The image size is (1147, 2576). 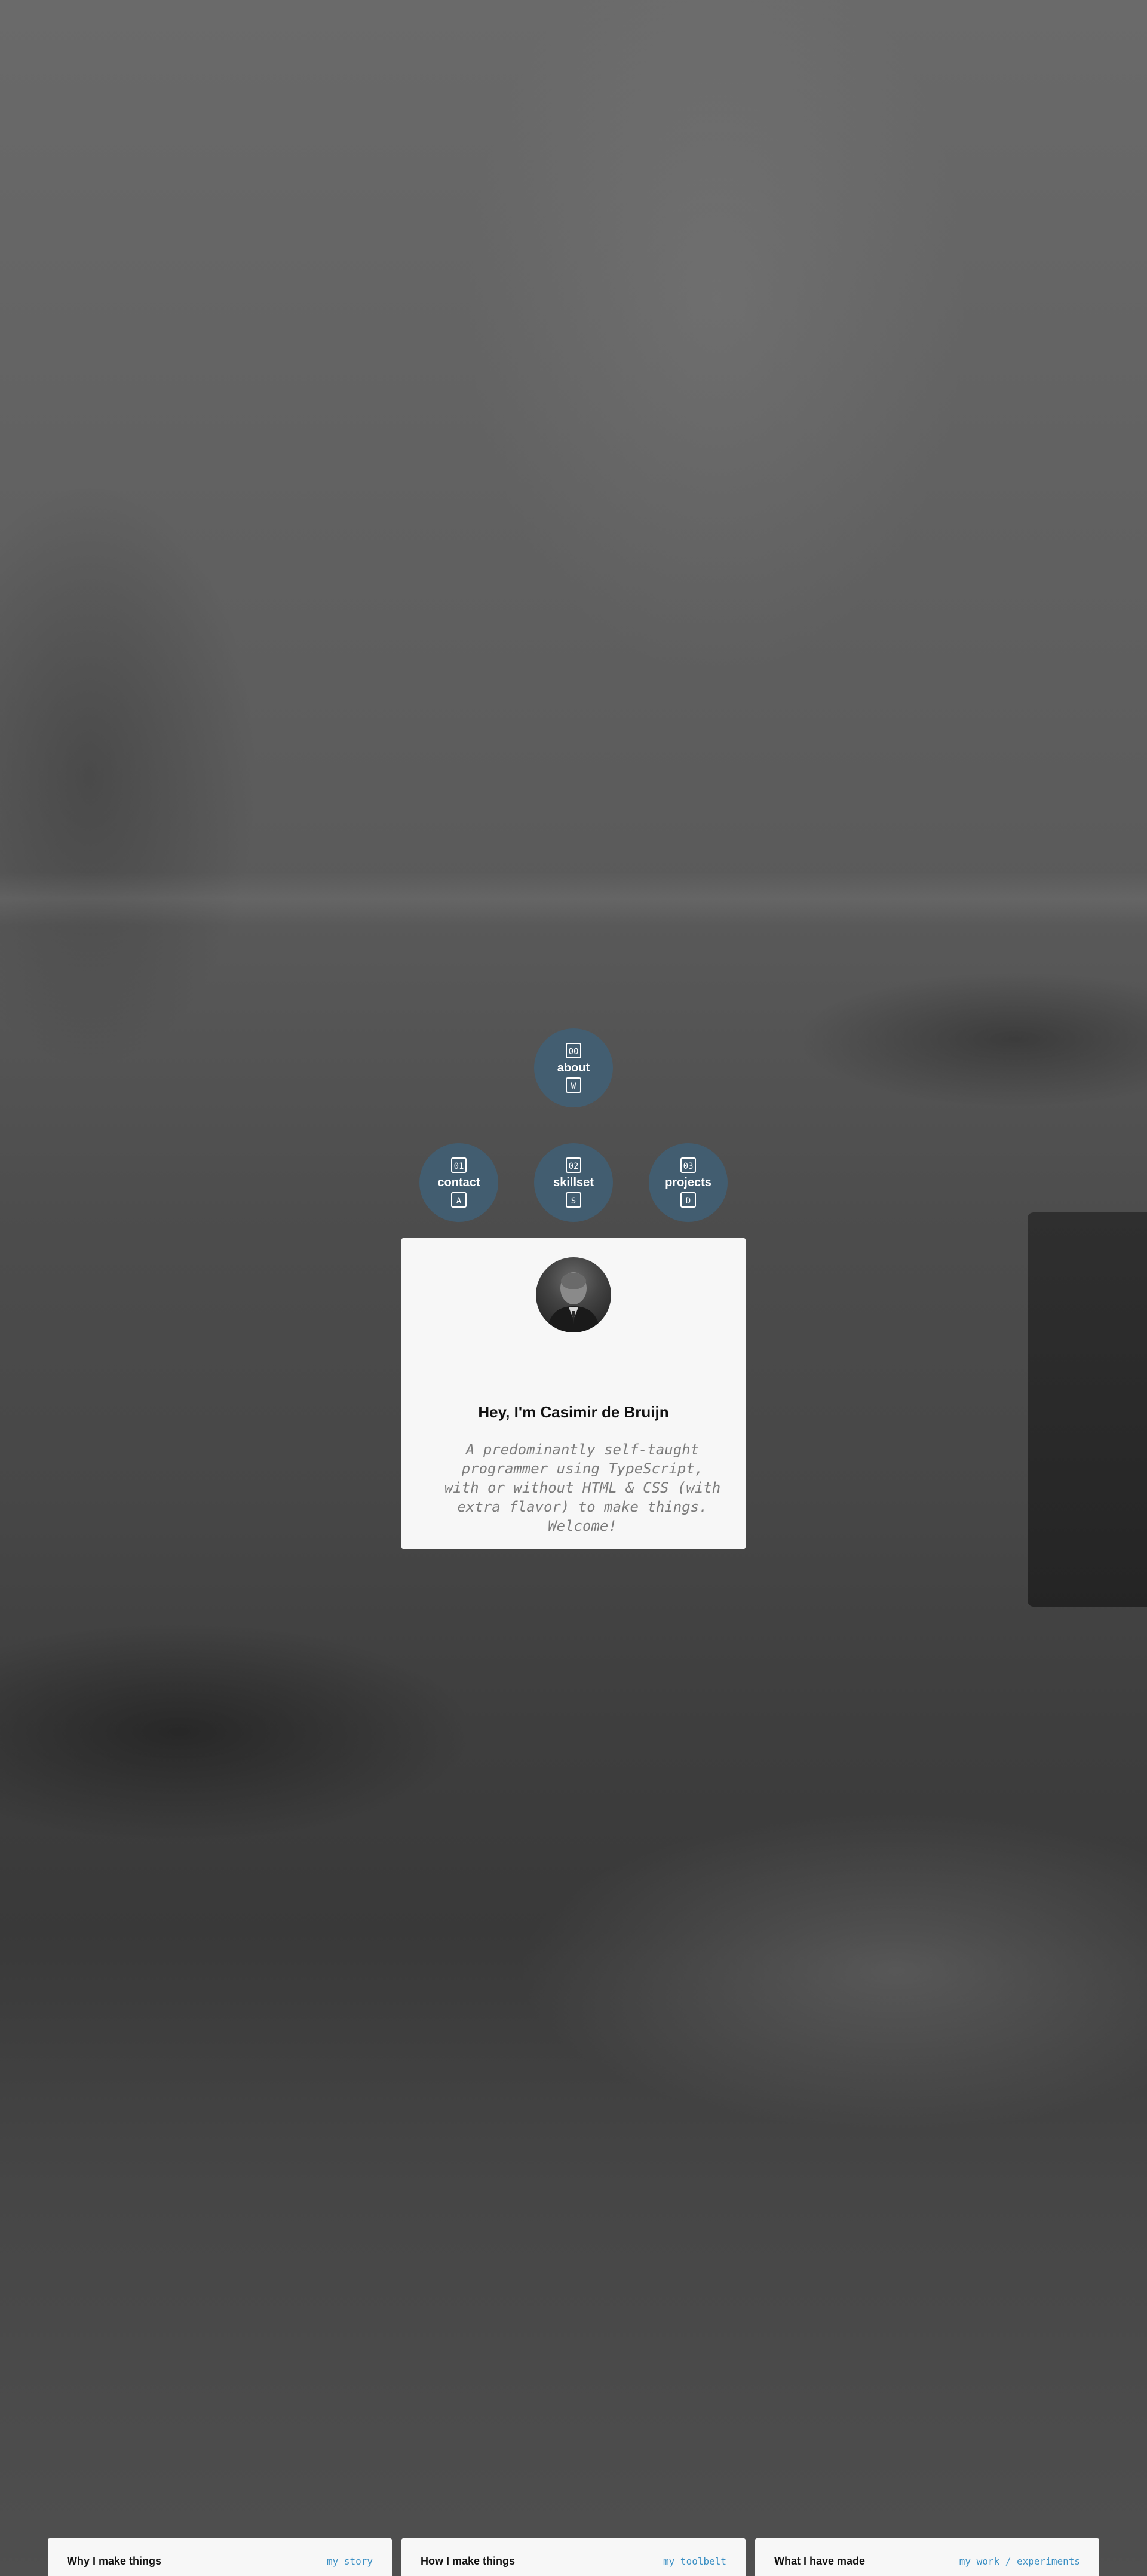 I want to click on why-card: Why I make things my story, so click(x=220, y=2557).